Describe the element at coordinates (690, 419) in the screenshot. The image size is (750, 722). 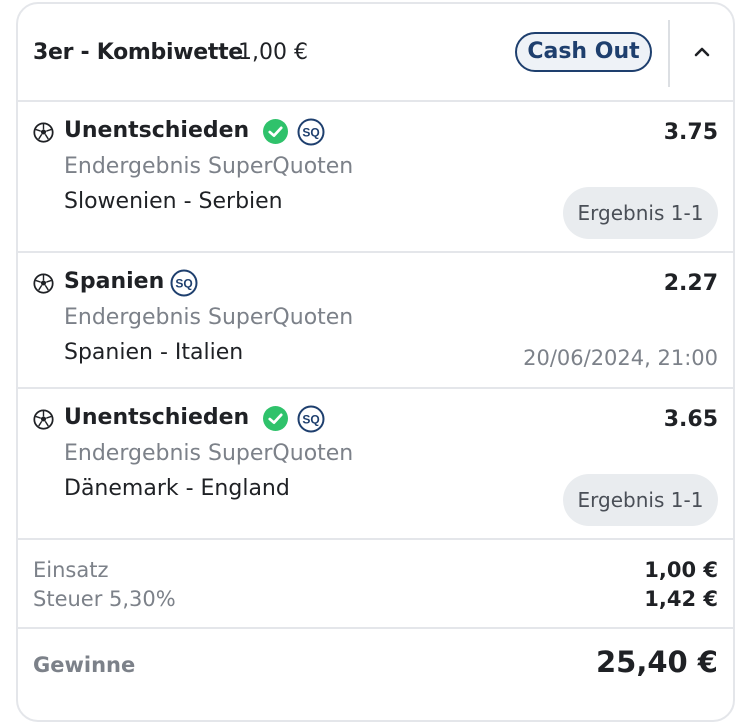
I see `leg-odds: 3.65` at that location.